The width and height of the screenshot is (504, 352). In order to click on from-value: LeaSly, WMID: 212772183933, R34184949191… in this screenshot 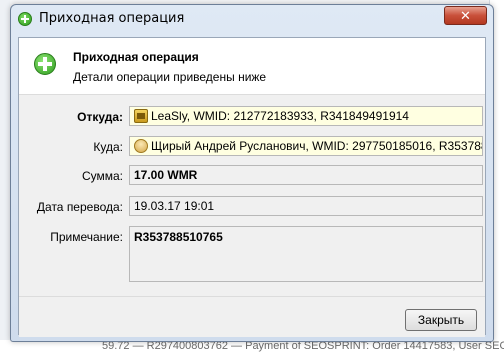, I will do `click(280, 116)`.